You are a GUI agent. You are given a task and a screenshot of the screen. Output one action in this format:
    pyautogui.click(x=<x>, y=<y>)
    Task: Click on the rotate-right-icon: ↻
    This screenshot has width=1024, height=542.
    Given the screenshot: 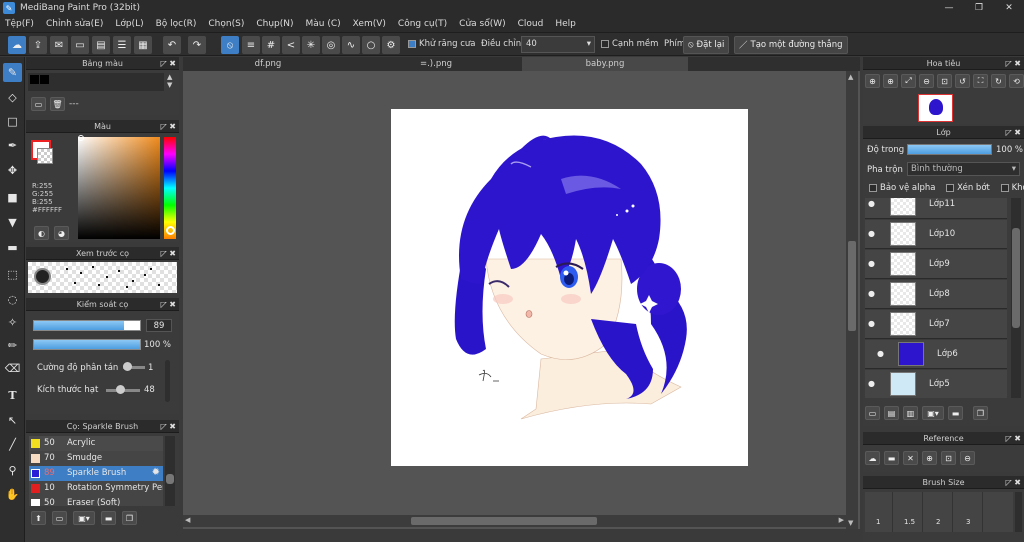 What is the action you would take?
    pyautogui.click(x=998, y=81)
    